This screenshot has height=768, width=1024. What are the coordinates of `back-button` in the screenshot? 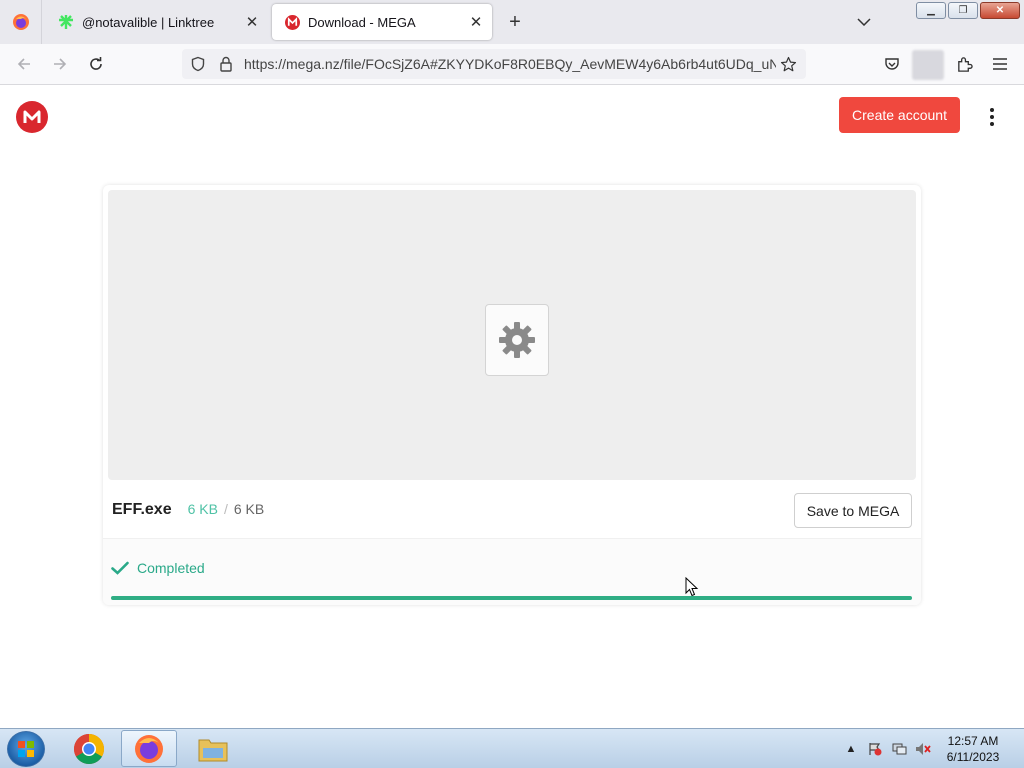 It's located at (24, 64).